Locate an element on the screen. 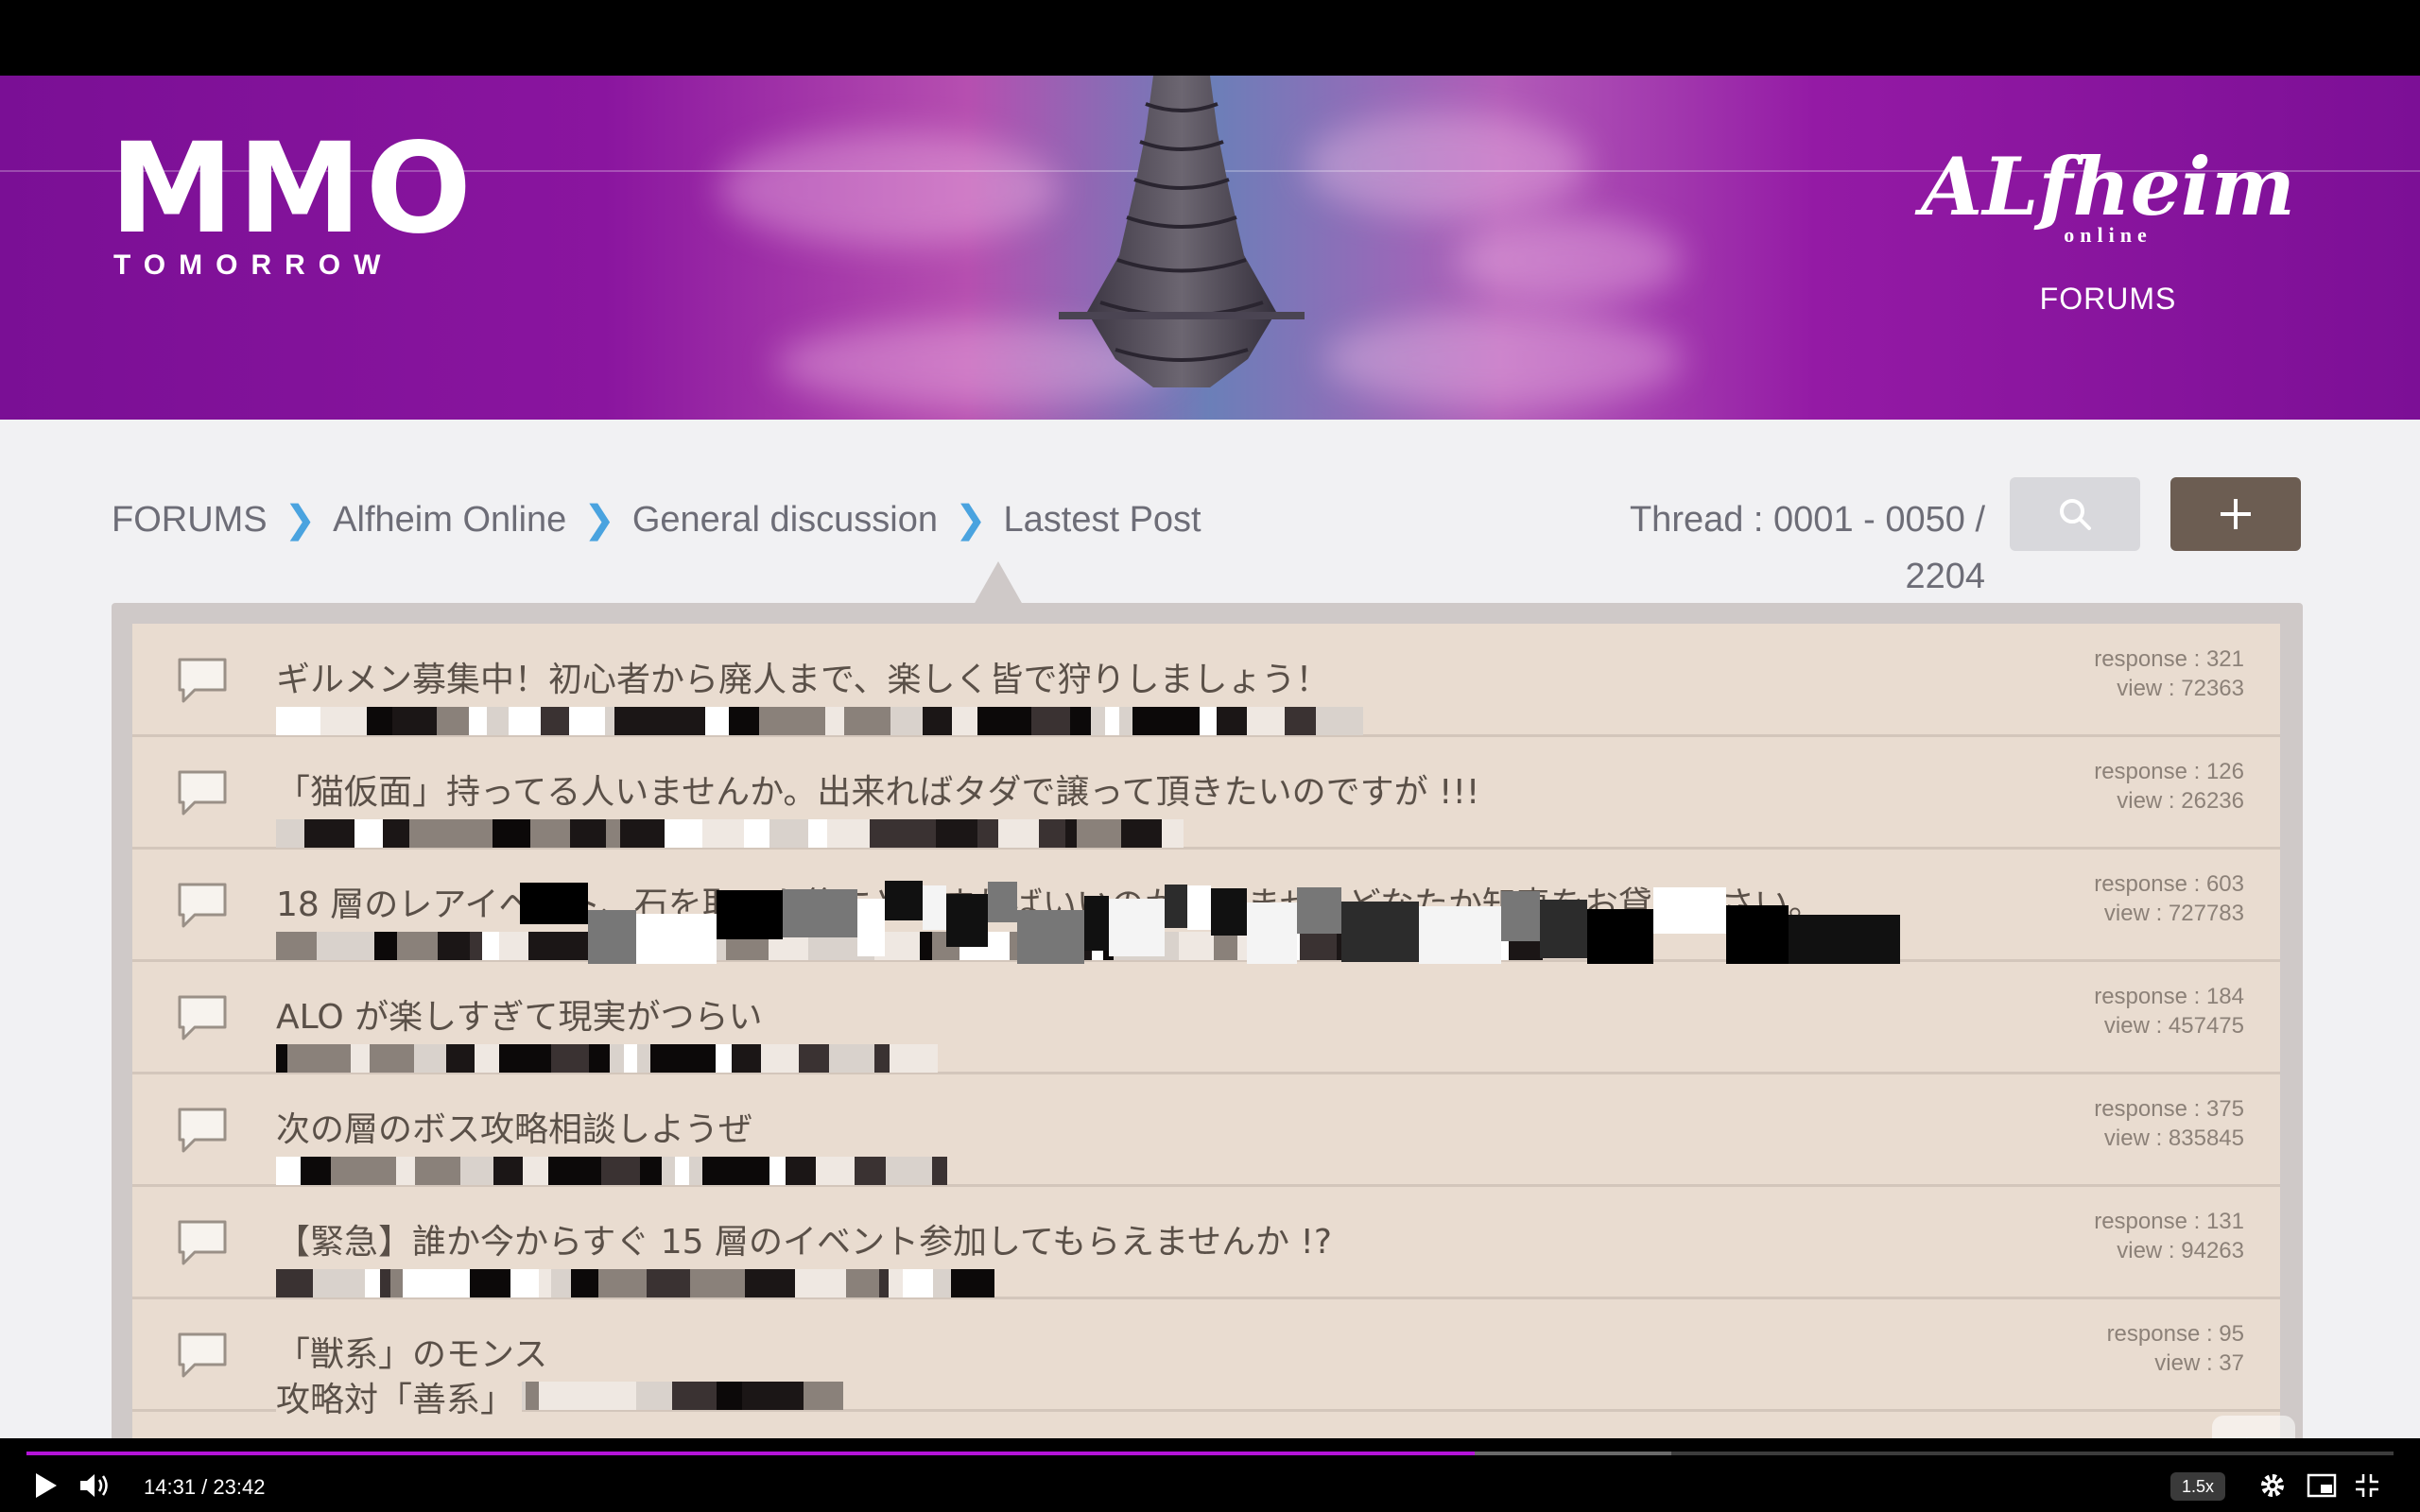 The height and width of the screenshot is (1512, 2420). view-count: view : 26236 is located at coordinates (2180, 801).